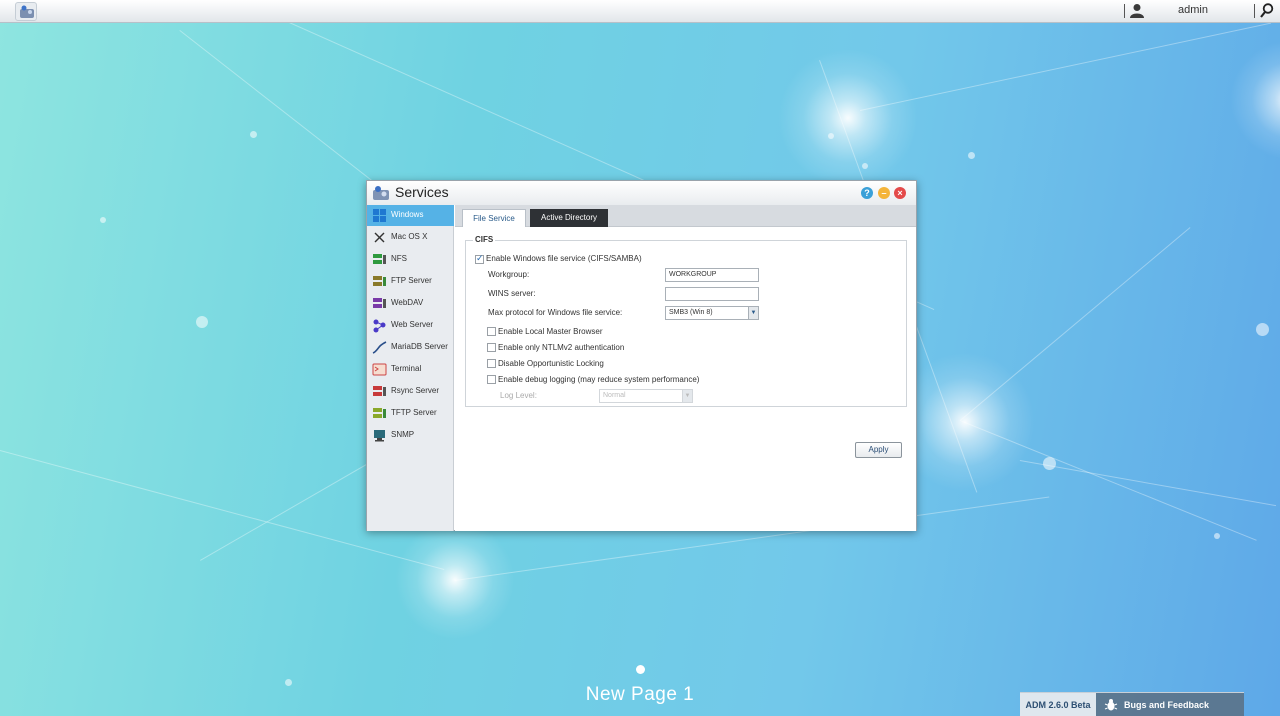 The width and height of the screenshot is (1280, 716). What do you see at coordinates (494, 218) in the screenshot?
I see `tab-file-service: File Service` at bounding box center [494, 218].